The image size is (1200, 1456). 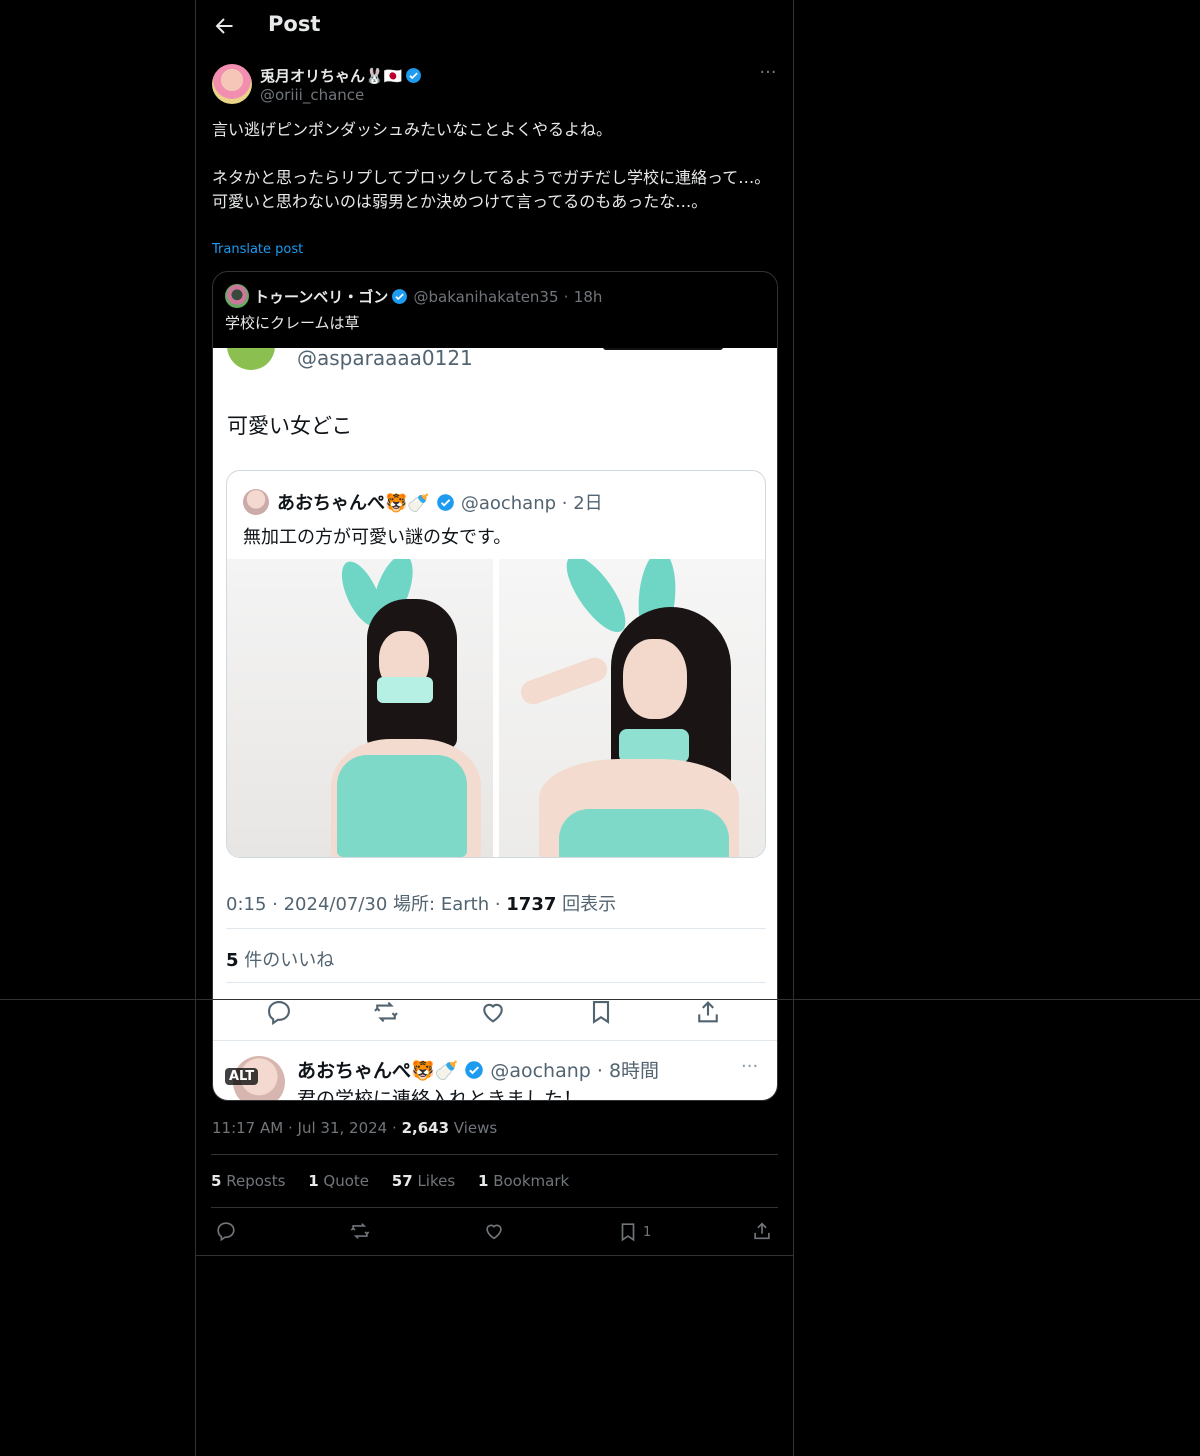 I want to click on image-bookmark-icon, so click(x=601, y=1012).